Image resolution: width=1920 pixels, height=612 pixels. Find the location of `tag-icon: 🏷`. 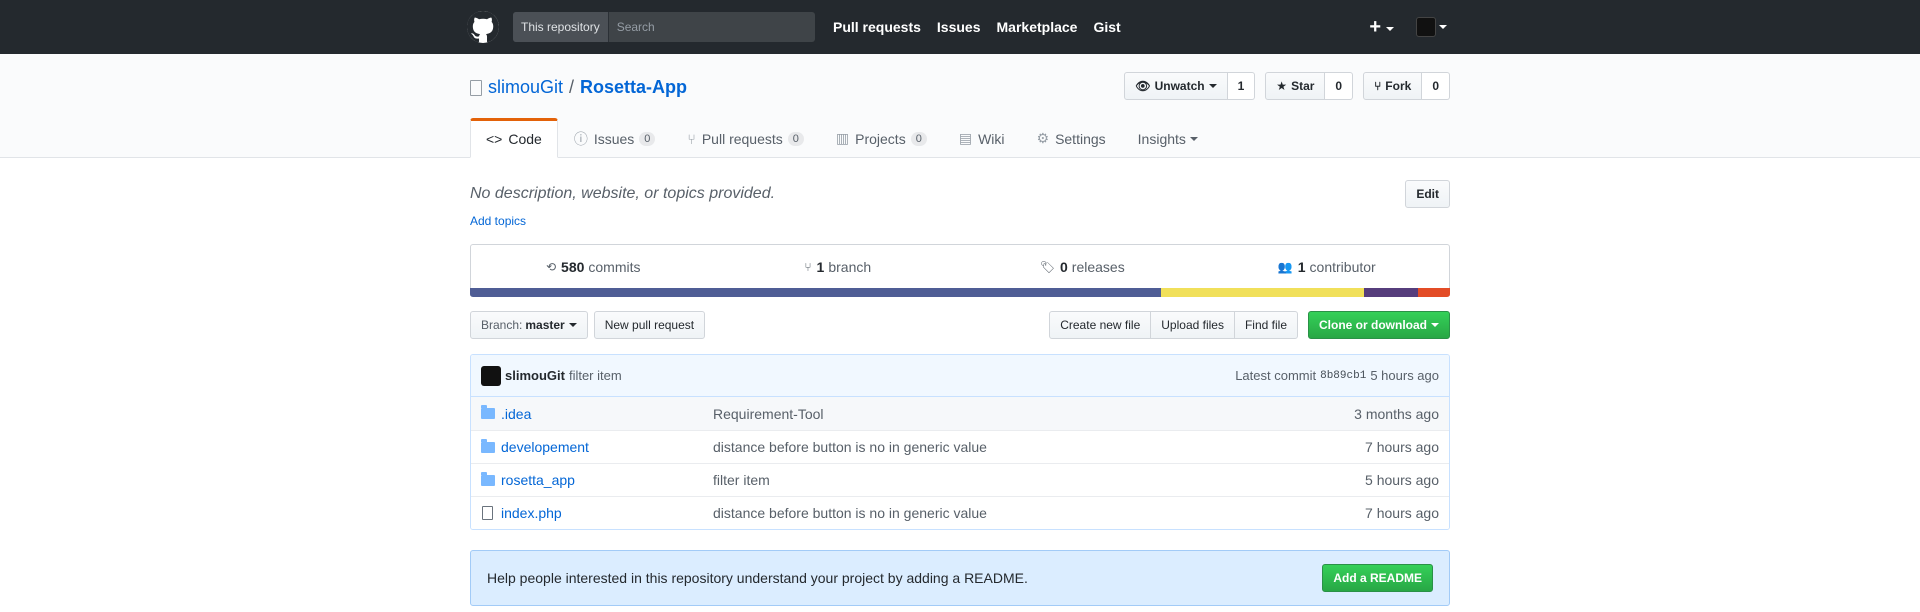

tag-icon: 🏷 is located at coordinates (1047, 267).